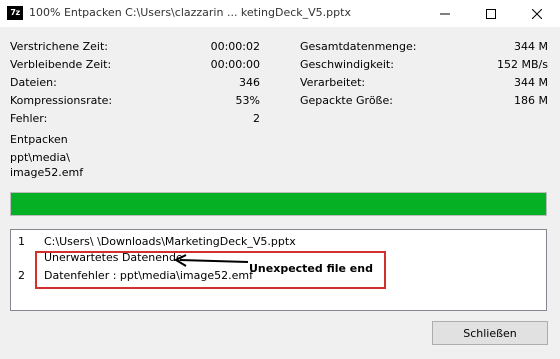 Image resolution: width=560 pixels, height=359 pixels. I want to click on stat-row-processed: Verarbeitet: 344 M, so click(424, 83).